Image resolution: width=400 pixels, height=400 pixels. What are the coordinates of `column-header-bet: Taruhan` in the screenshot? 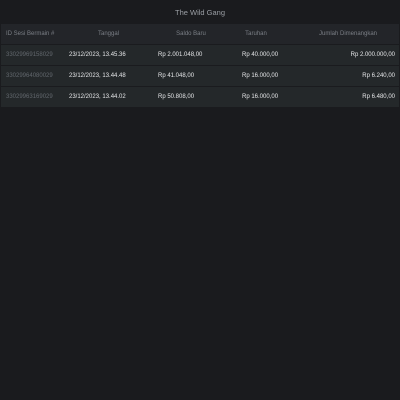 It's located at (256, 34).